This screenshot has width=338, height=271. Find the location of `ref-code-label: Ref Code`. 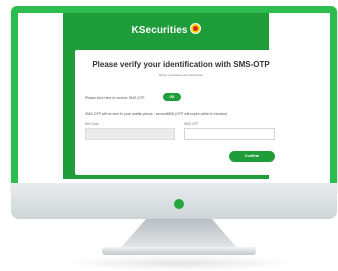

ref-code-label: Ref Code is located at coordinates (92, 124).